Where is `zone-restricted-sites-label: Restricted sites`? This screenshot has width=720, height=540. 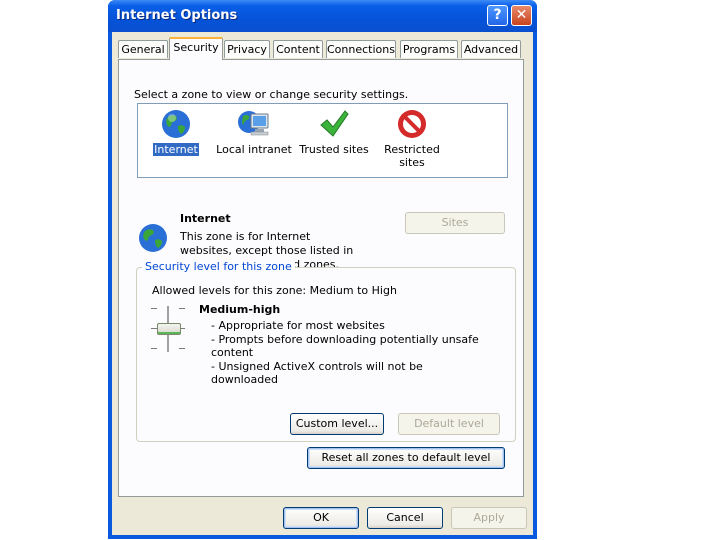 zone-restricted-sites-label: Restricted sites is located at coordinates (412, 156).